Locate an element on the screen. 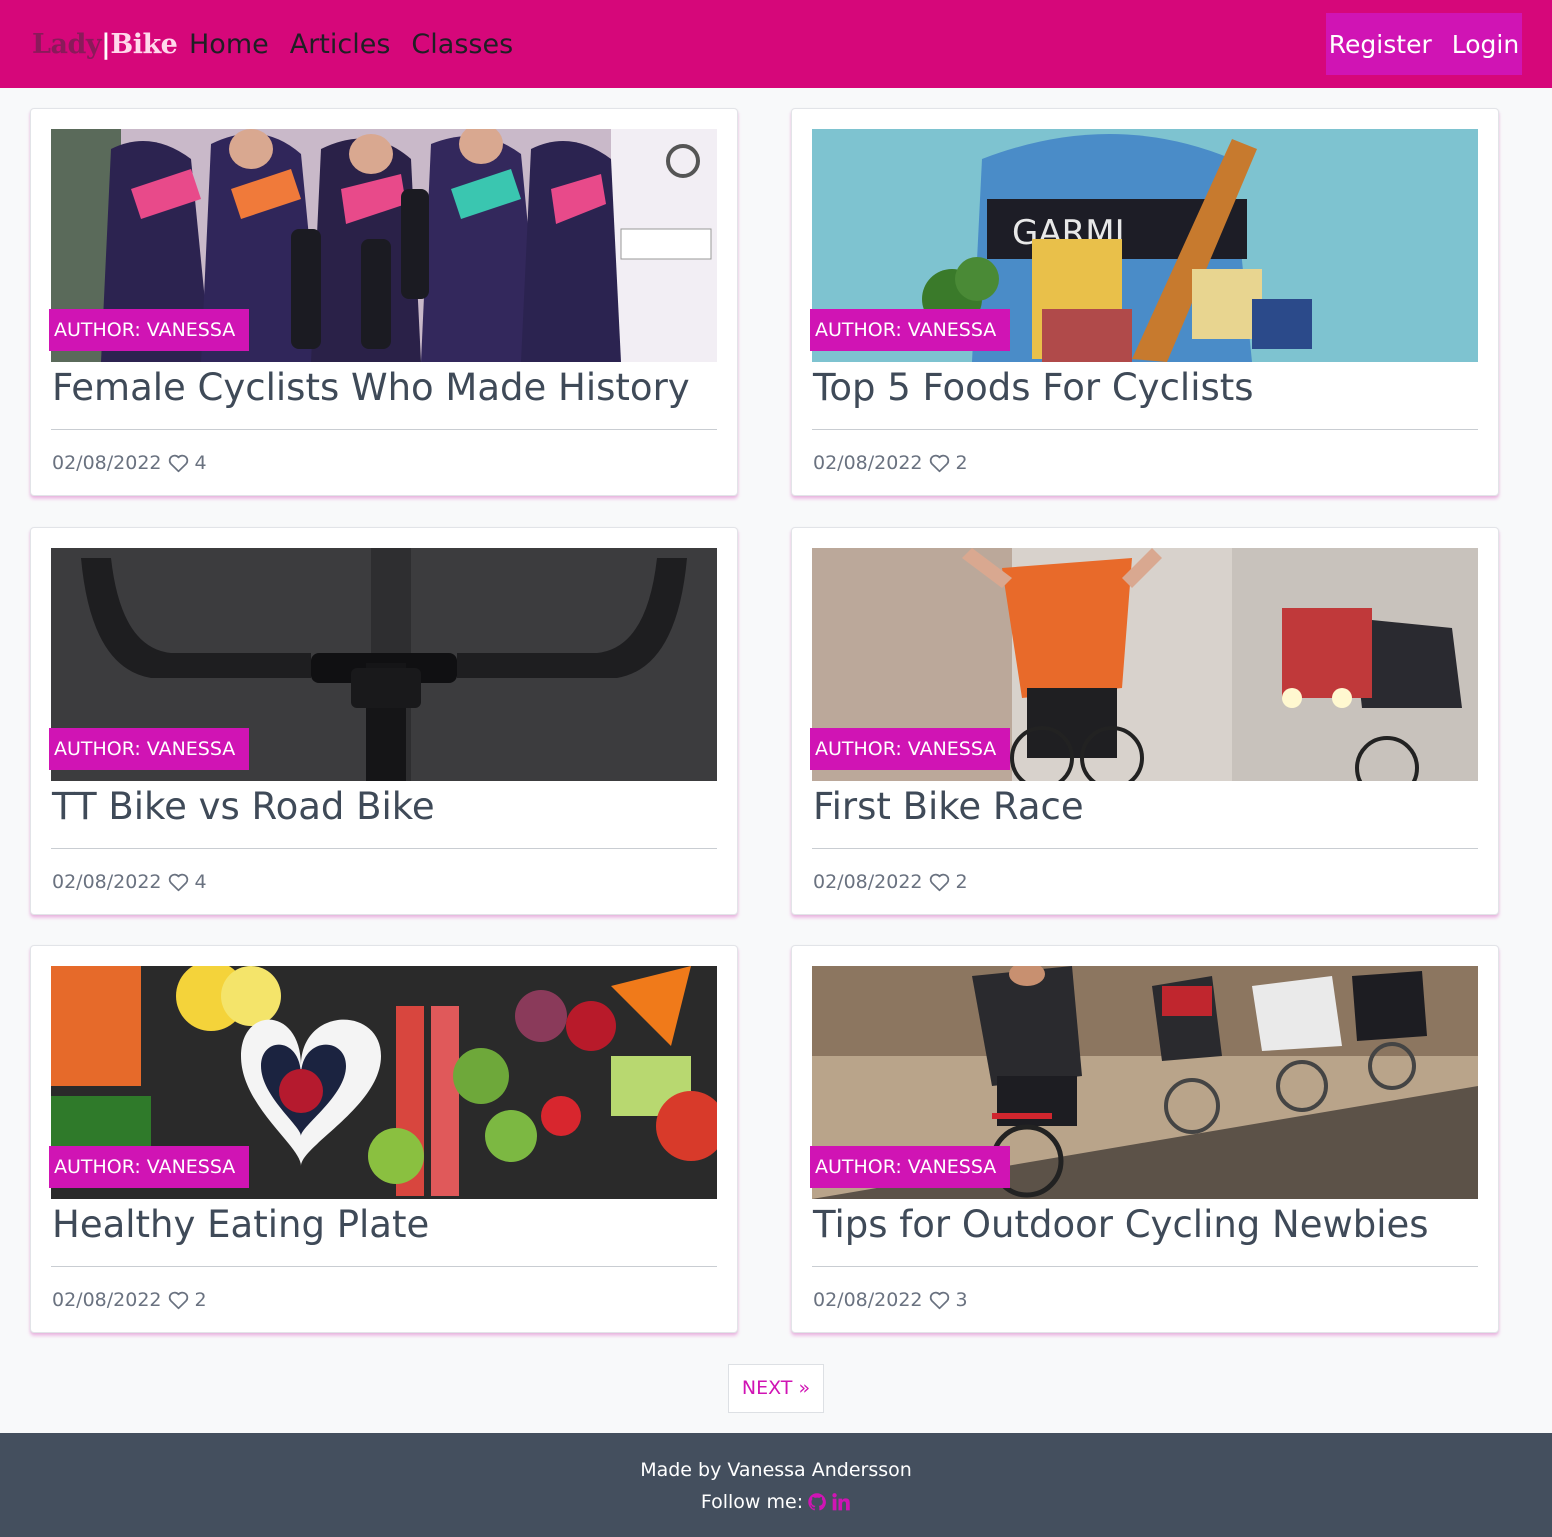 The width and height of the screenshot is (1552, 1537). auth-links: Register Login is located at coordinates (1424, 44).